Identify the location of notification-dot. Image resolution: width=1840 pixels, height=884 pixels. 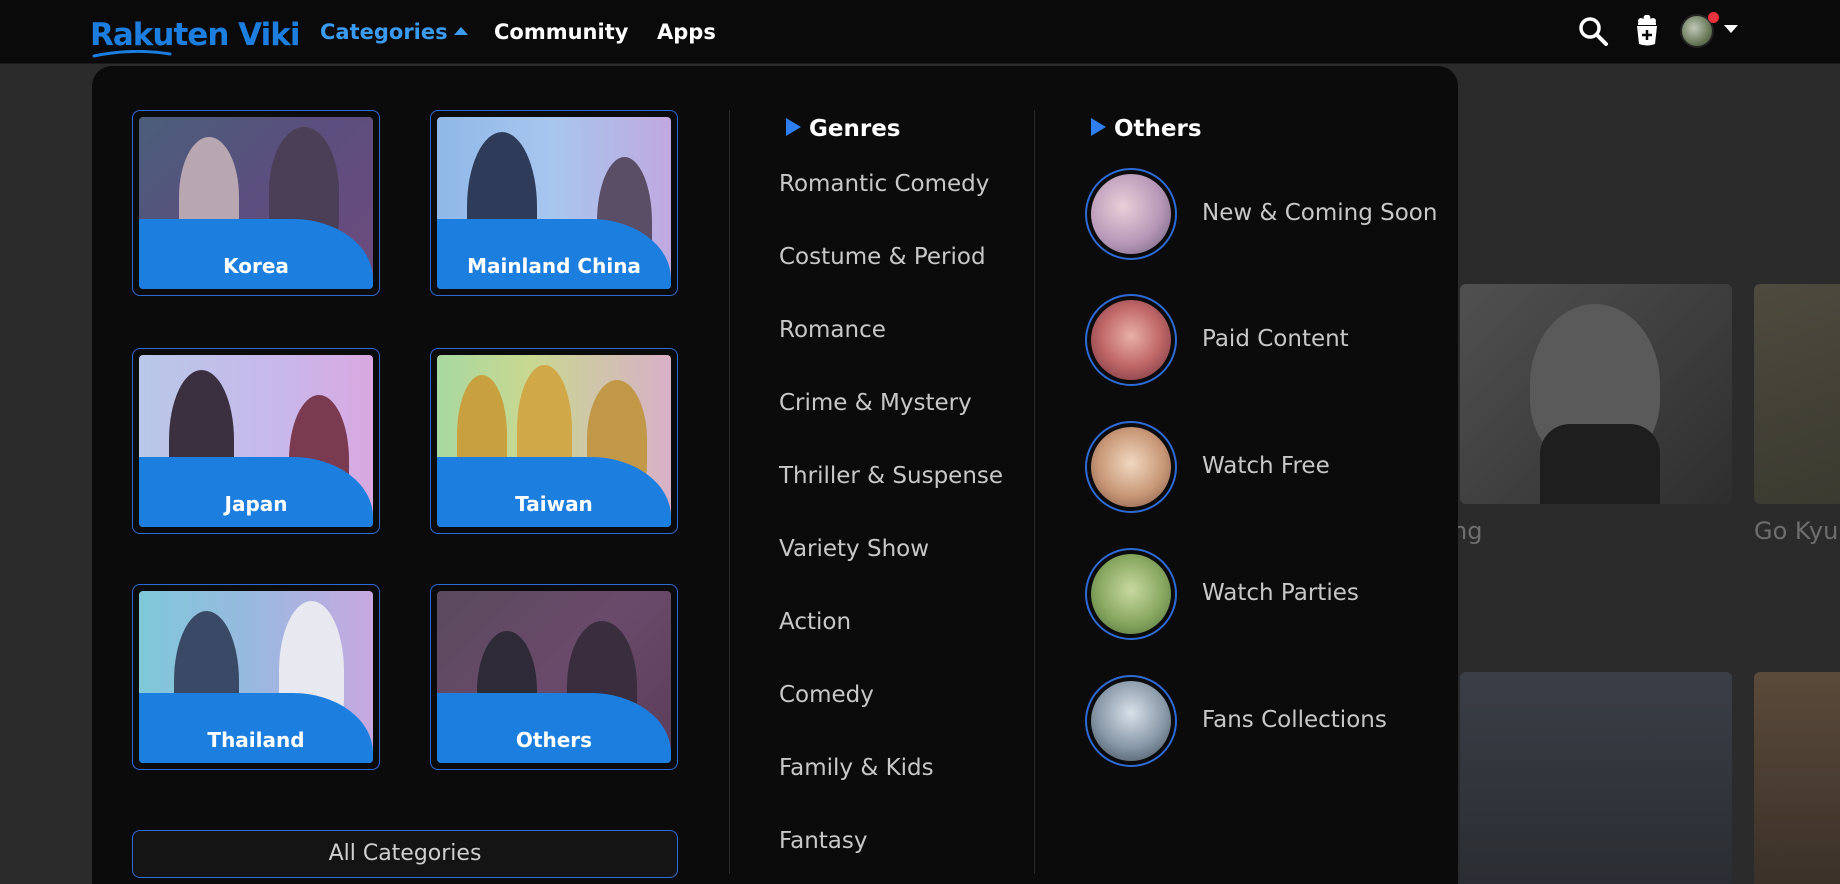
(1713, 17).